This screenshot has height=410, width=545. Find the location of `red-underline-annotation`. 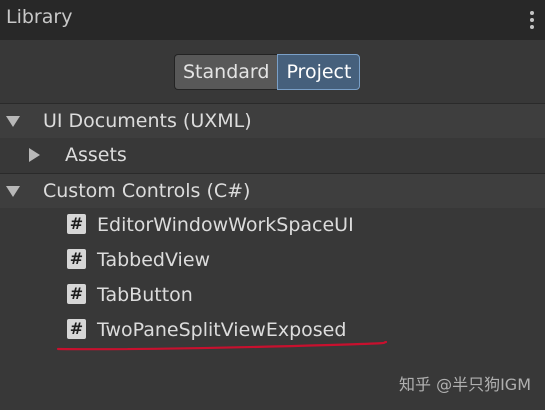

red-underline-annotation is located at coordinates (222, 345).